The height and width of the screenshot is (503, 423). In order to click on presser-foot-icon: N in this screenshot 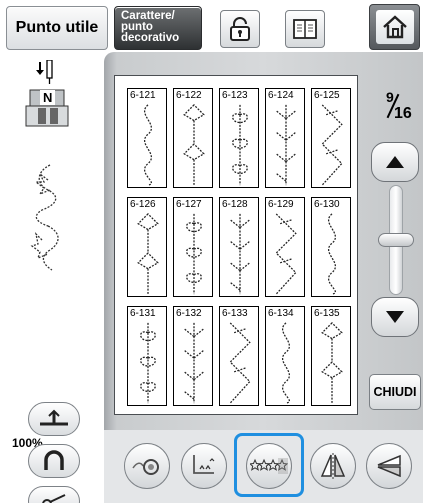, I will do `click(47, 109)`.